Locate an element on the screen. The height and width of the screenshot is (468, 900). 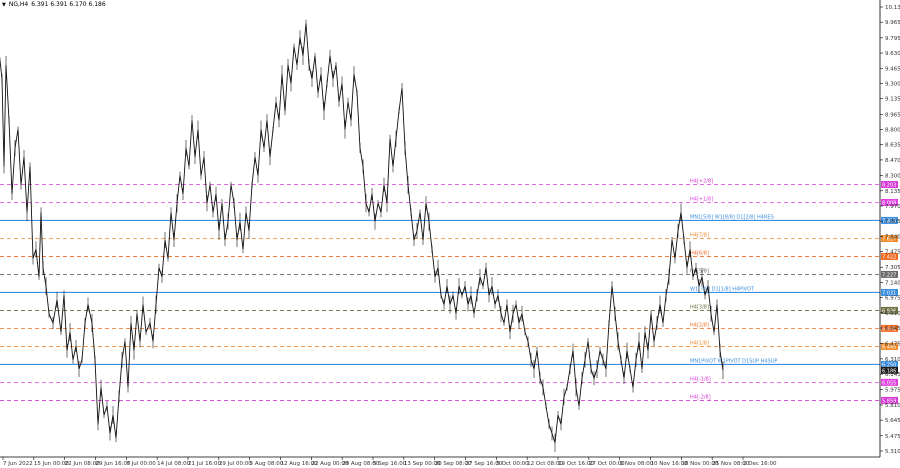
price-tick-label: 6.145 is located at coordinates (892, 375).